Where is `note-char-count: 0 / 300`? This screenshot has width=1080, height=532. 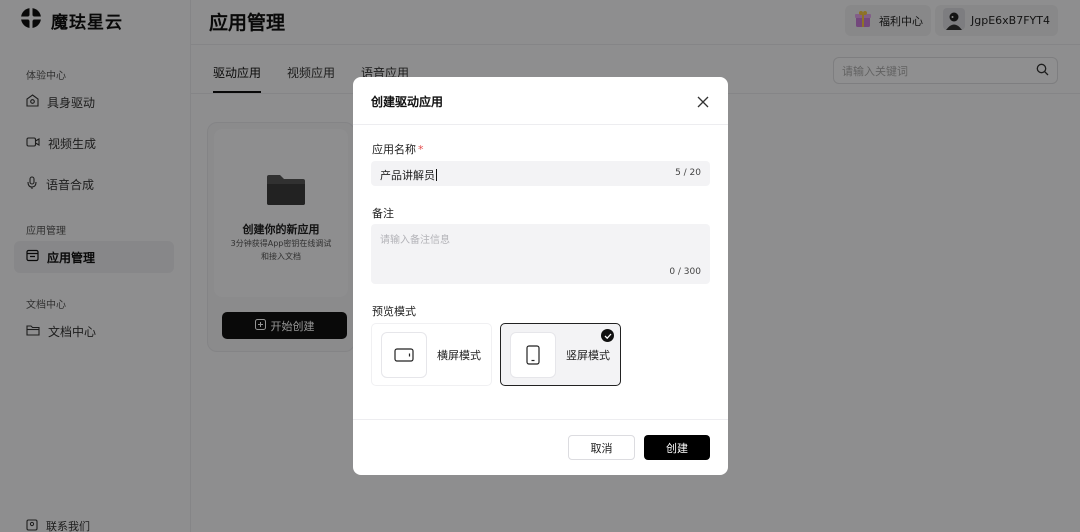
note-char-count: 0 / 300 is located at coordinates (685, 272).